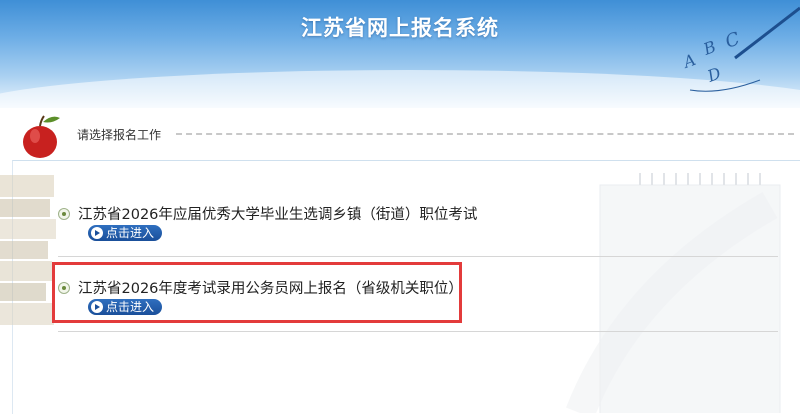  Describe the element at coordinates (278, 215) in the screenshot. I see `item-title: 江苏省2026年应届优秀大学毕业生选调乡镇（街道）职位考试` at that location.